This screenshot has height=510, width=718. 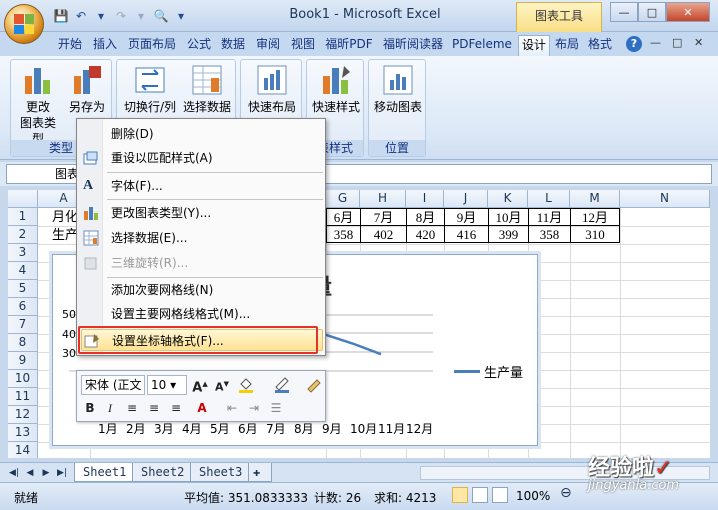 What do you see at coordinates (595, 217) in the screenshot?
I see `cell-m1: 12月` at bounding box center [595, 217].